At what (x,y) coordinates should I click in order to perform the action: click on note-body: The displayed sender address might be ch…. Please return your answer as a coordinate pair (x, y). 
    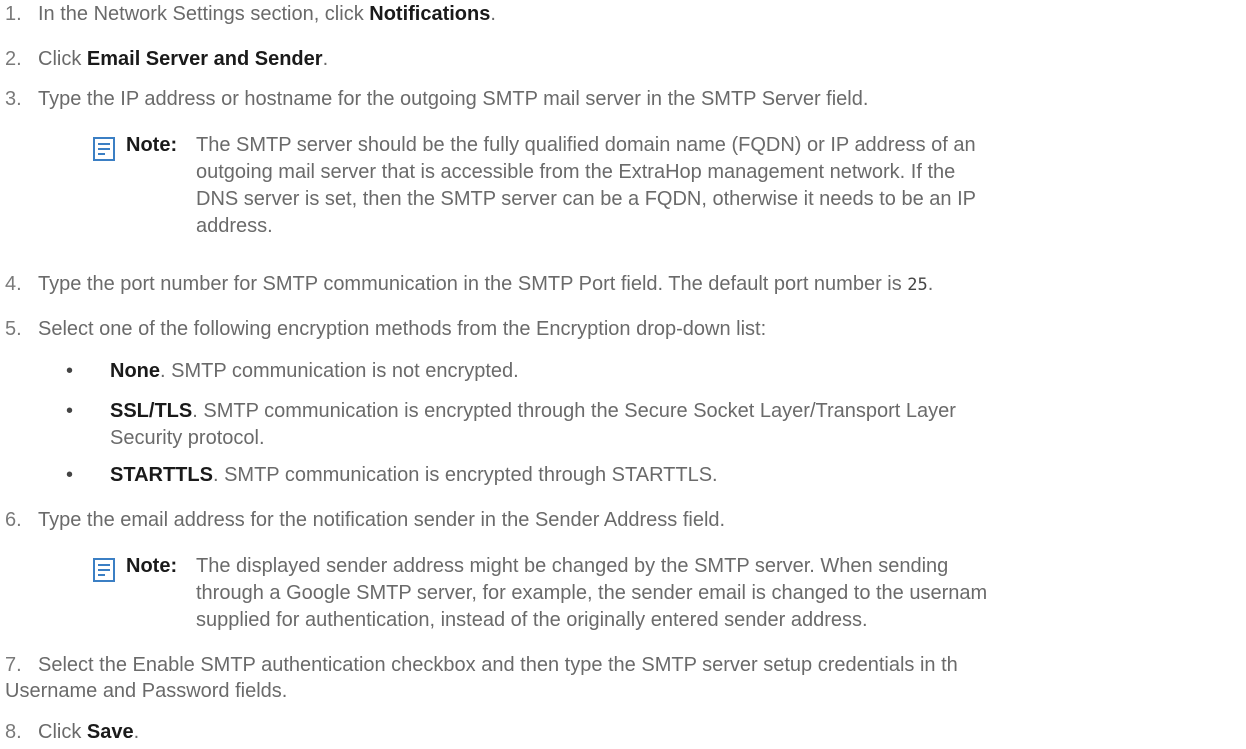
    Looking at the image, I should click on (591, 593).